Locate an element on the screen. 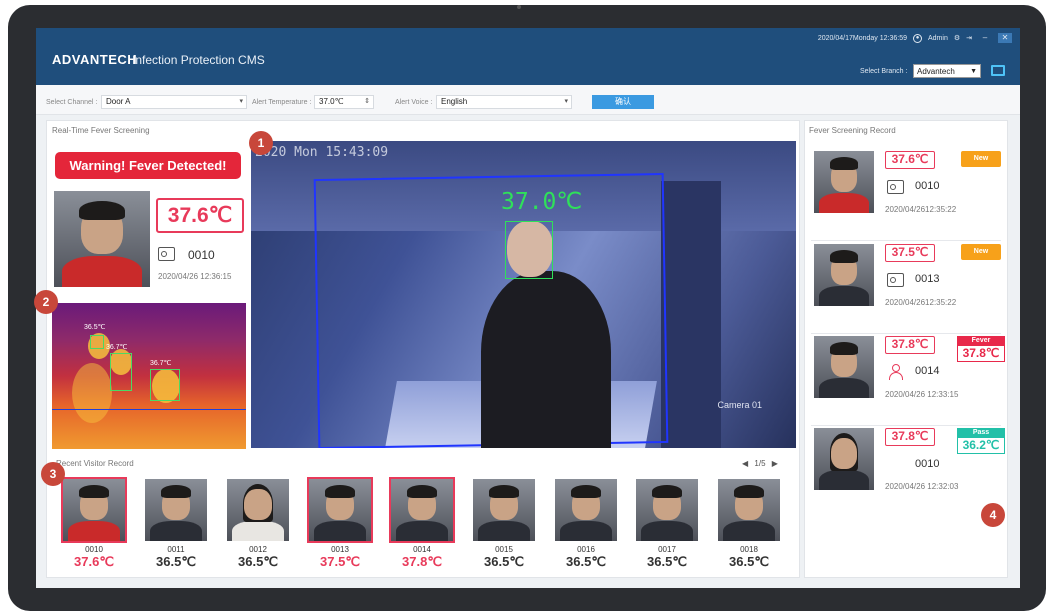 The width and height of the screenshot is (1052, 616). logout-icon: ⇥ is located at coordinates (969, 38).